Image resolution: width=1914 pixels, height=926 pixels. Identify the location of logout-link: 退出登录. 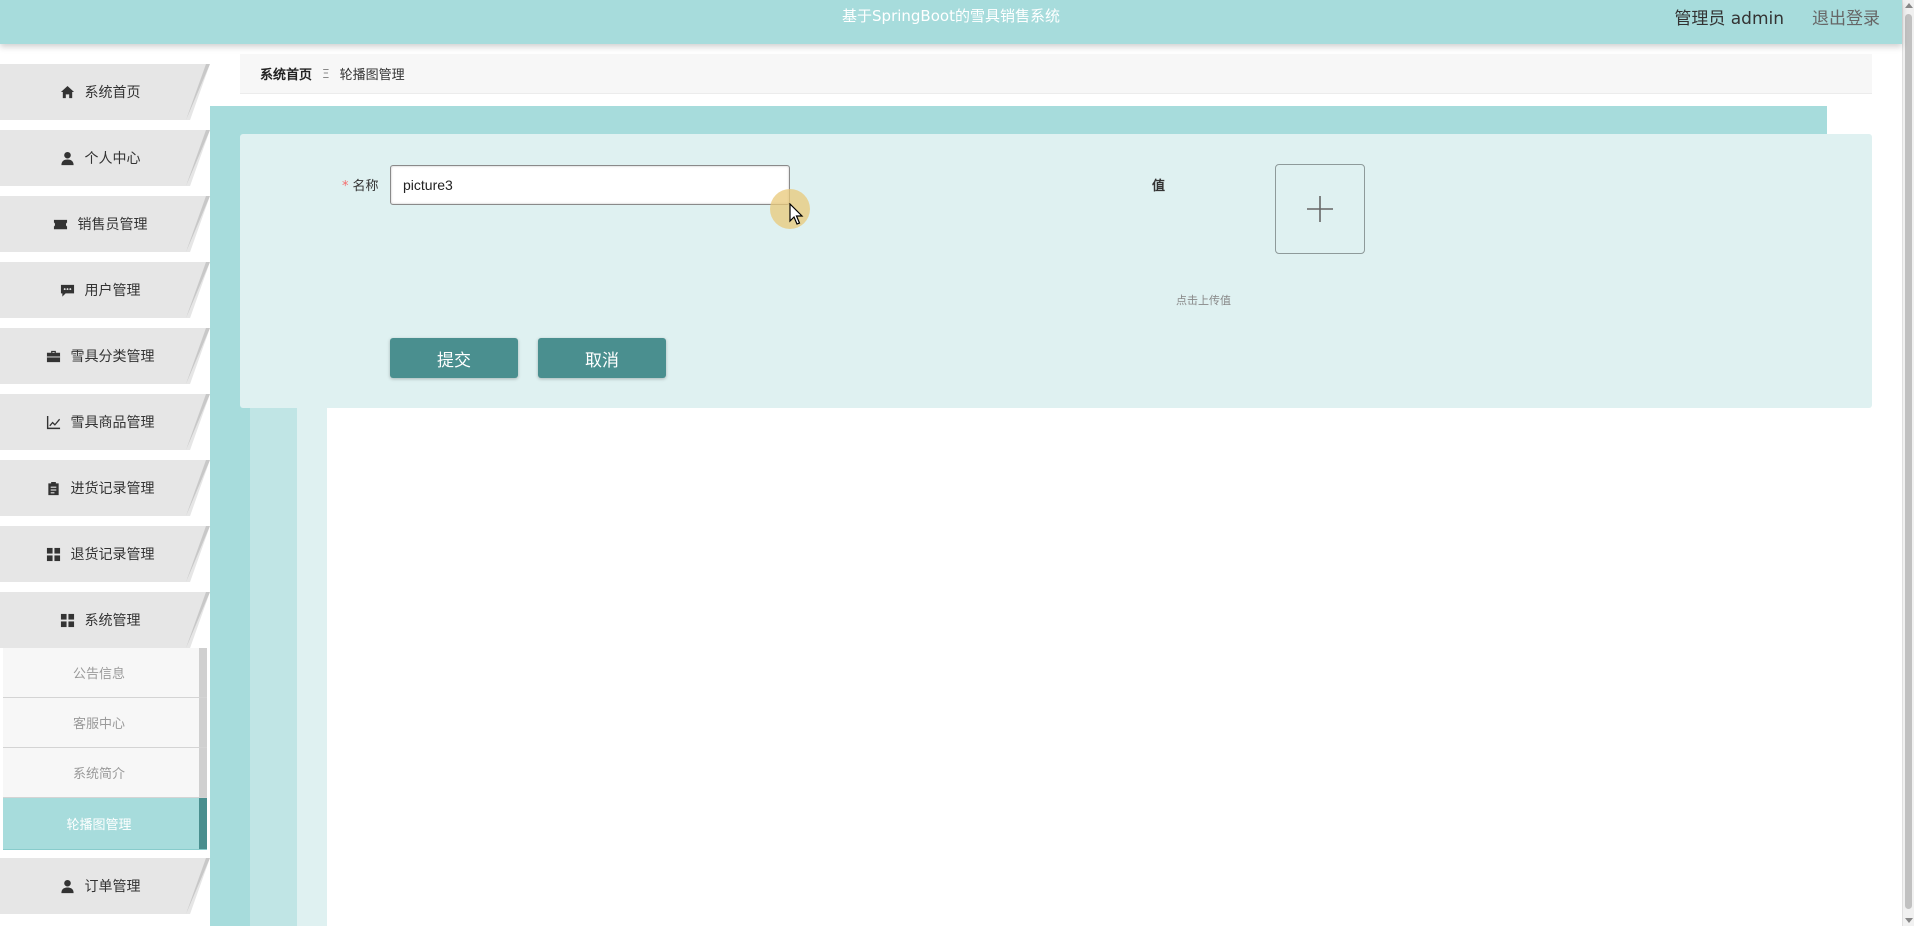
(1846, 16).